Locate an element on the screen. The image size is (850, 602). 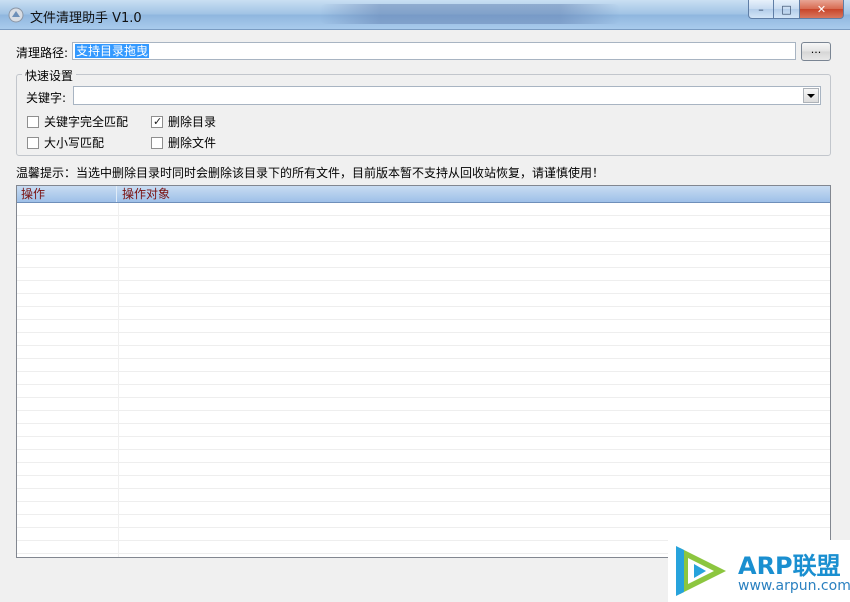
case-match-checkbox: 大小写匹配 is located at coordinates (65, 142).